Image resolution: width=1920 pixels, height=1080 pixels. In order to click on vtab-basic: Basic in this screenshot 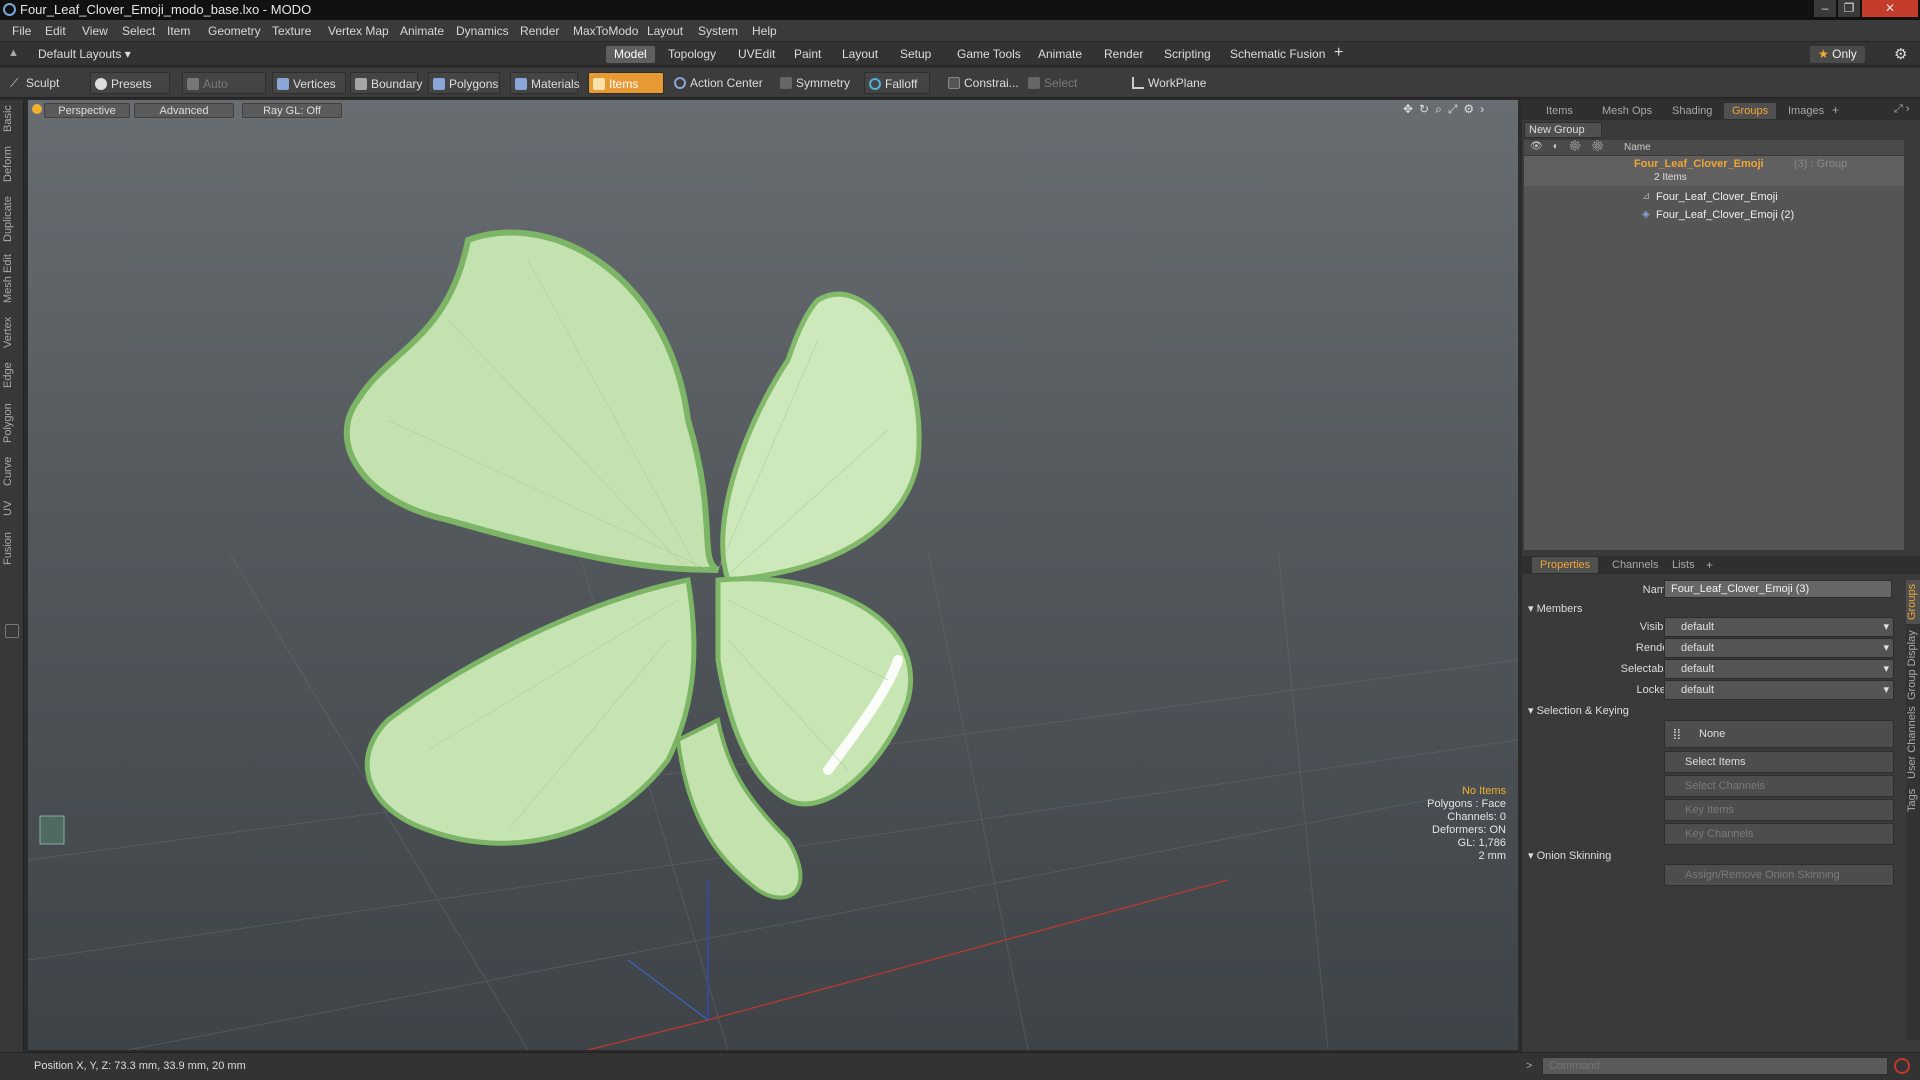, I will do `click(12, 119)`.